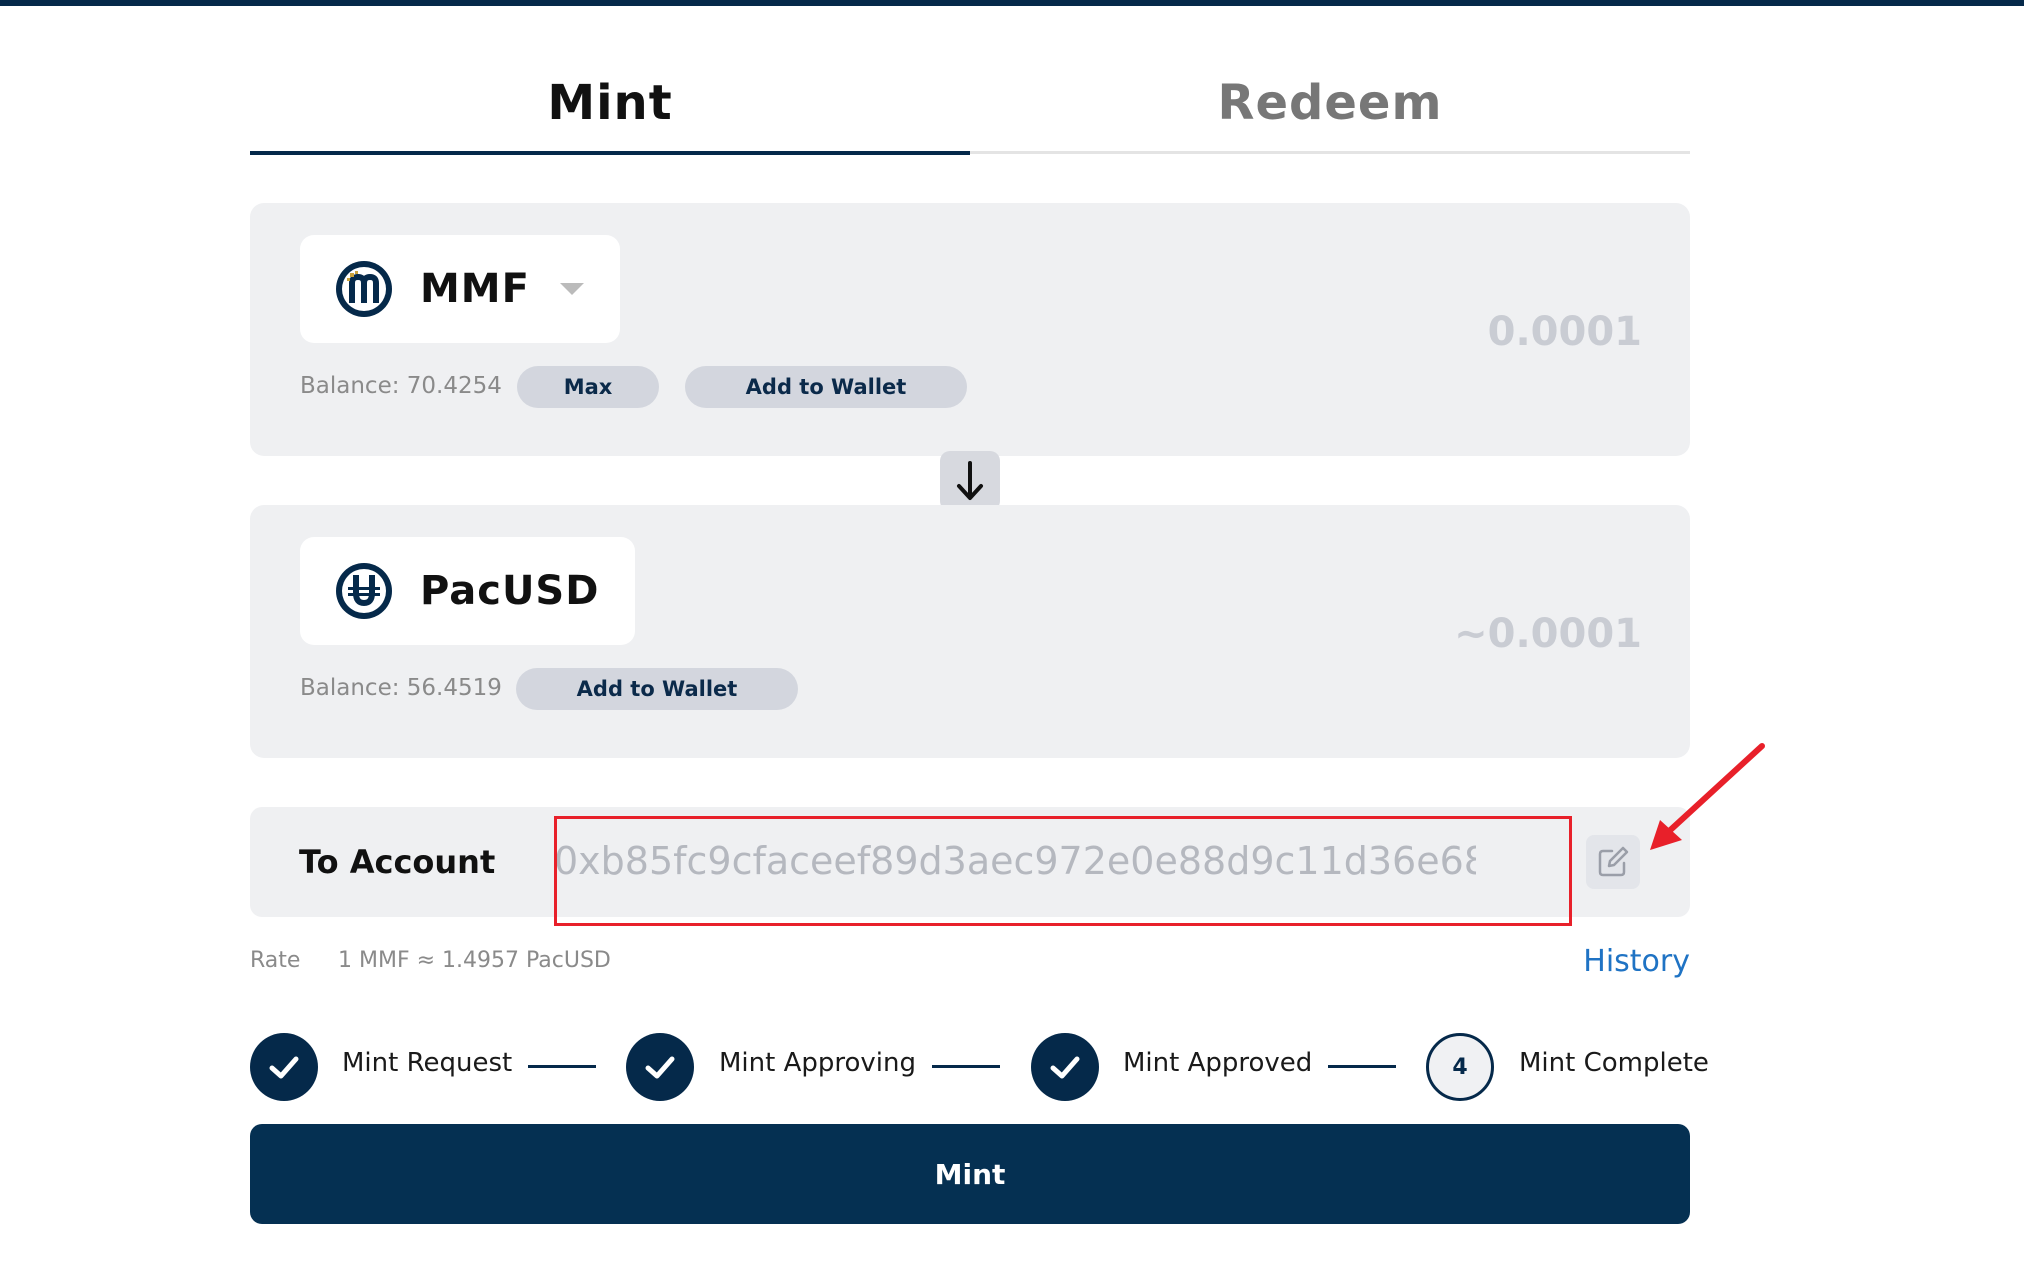  Describe the element at coordinates (474, 960) in the screenshot. I see `rate-value: 1 MMF ≈ 1.4957 PacUSD` at that location.